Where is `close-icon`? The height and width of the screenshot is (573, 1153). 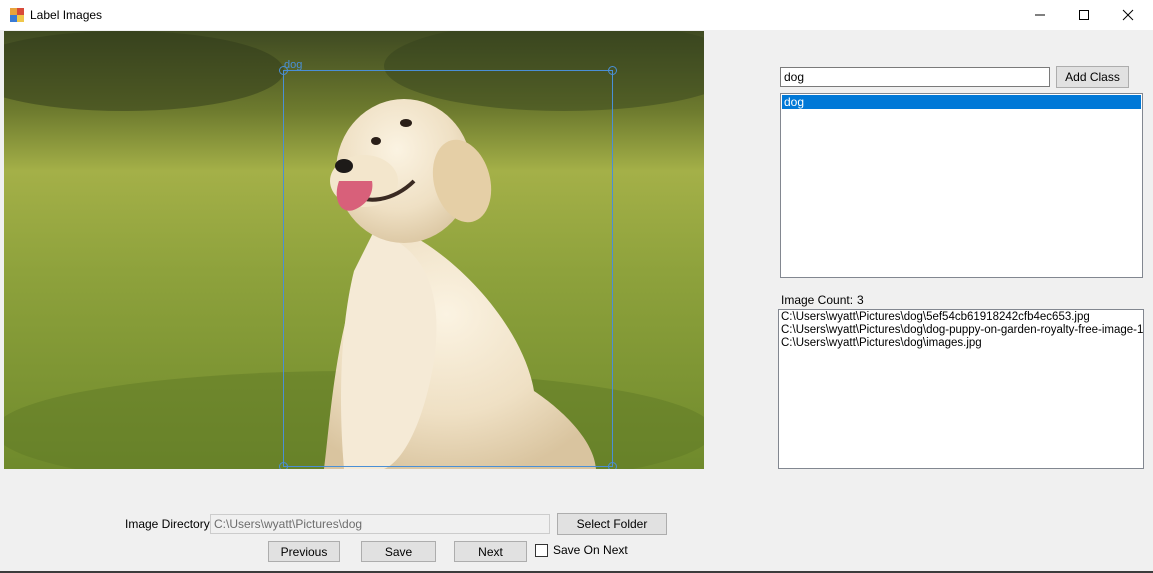
close-icon is located at coordinates (1128, 15).